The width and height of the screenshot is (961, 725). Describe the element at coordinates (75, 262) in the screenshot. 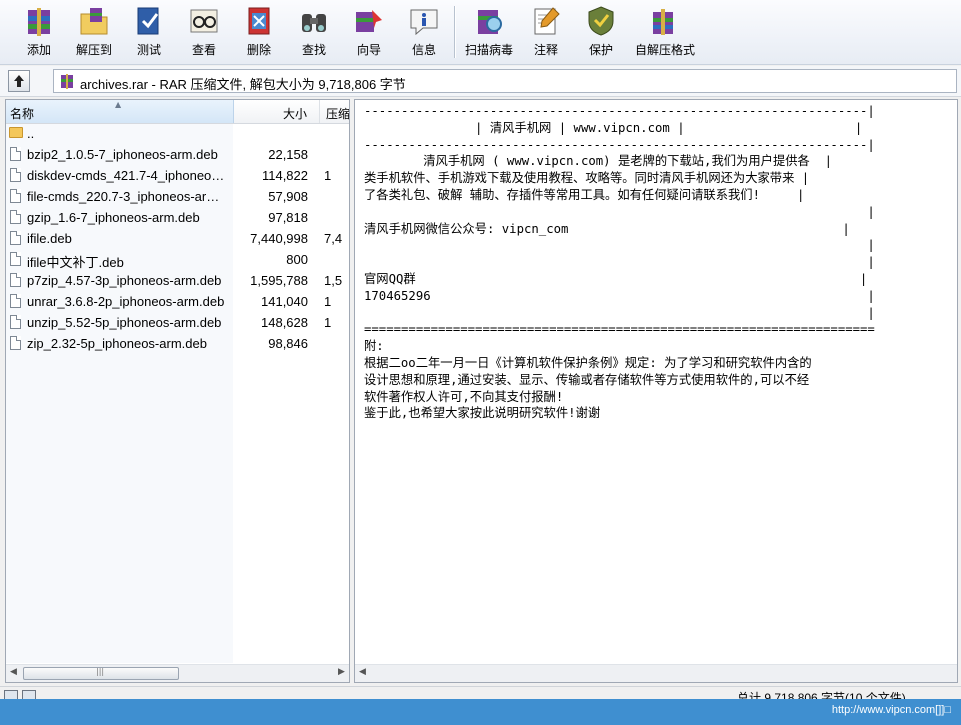

I see `file-name: ifile中文补丁.deb` at that location.